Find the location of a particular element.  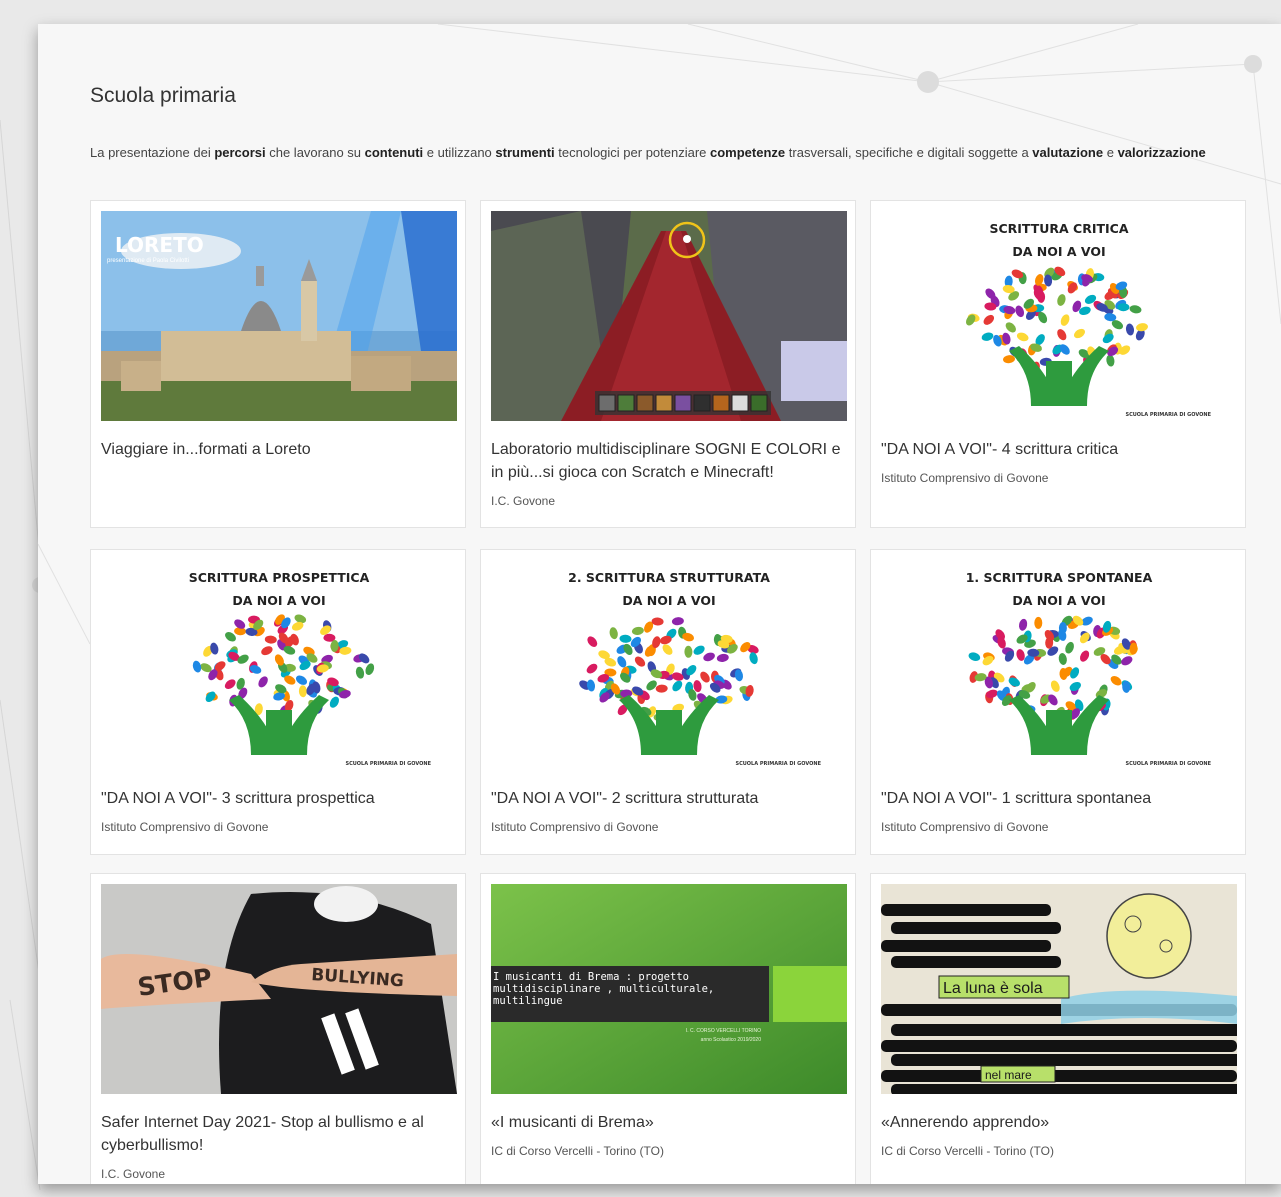

description-keyword: valutazione is located at coordinates (1068, 152).